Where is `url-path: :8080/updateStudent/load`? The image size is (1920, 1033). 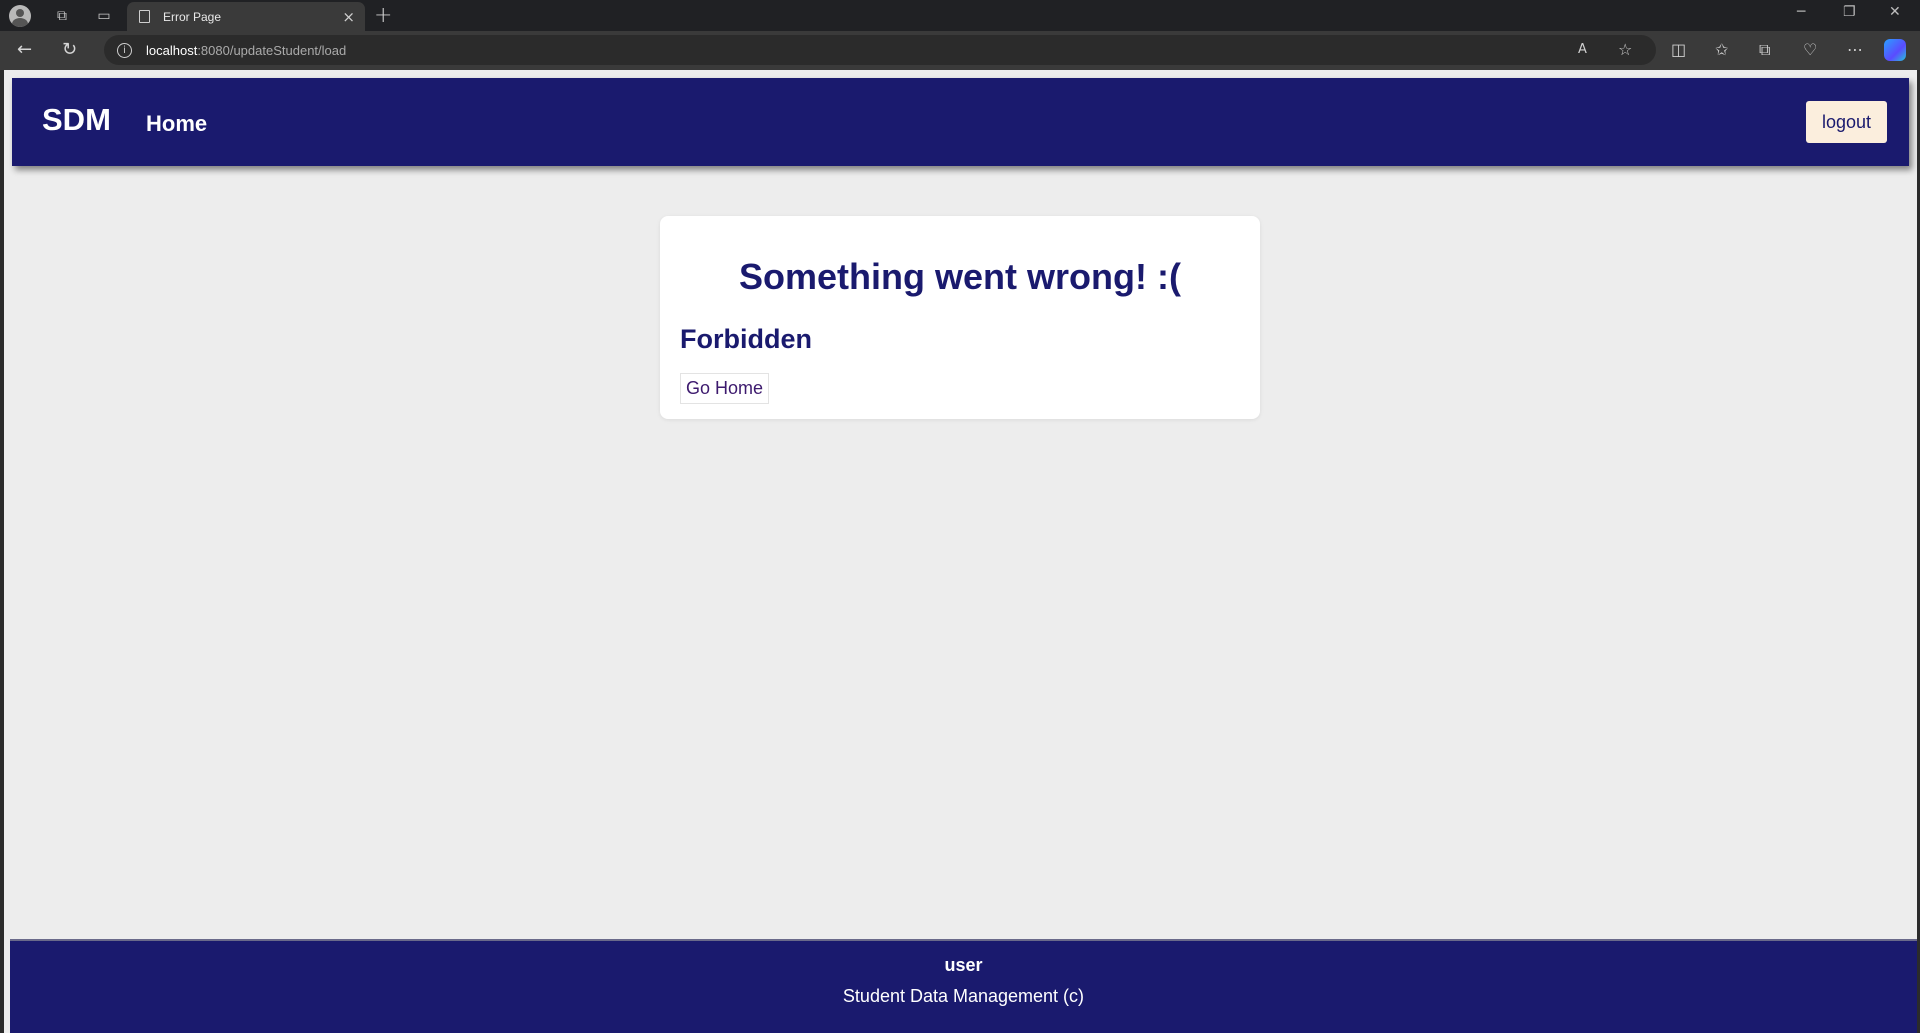
url-path: :8080/updateStudent/load is located at coordinates (272, 50).